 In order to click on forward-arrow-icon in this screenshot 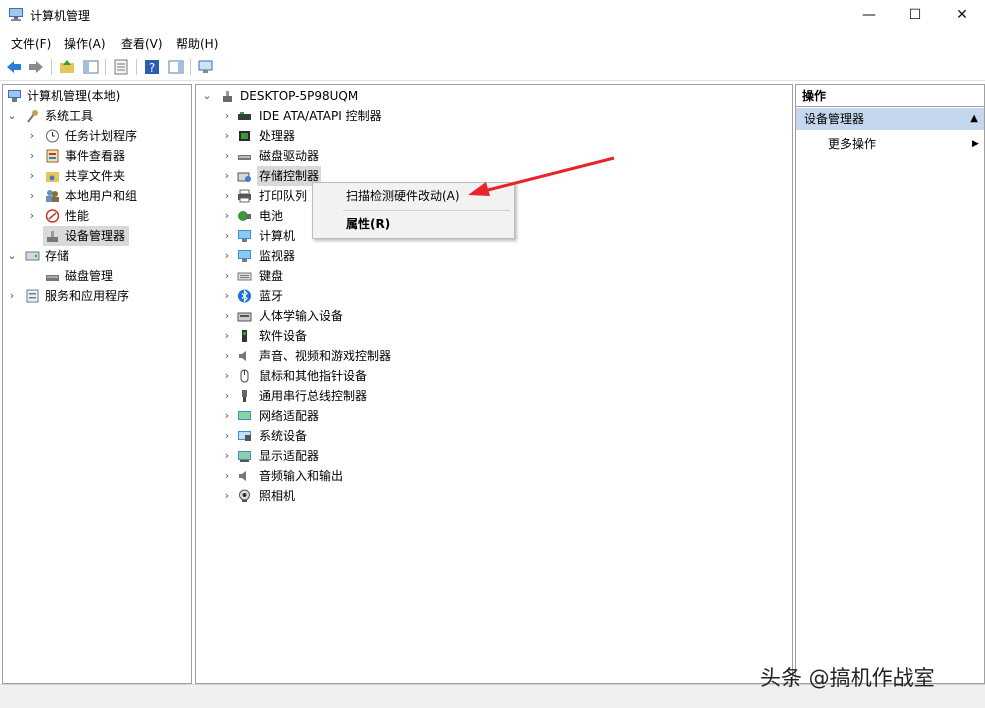, I will do `click(36, 67)`.